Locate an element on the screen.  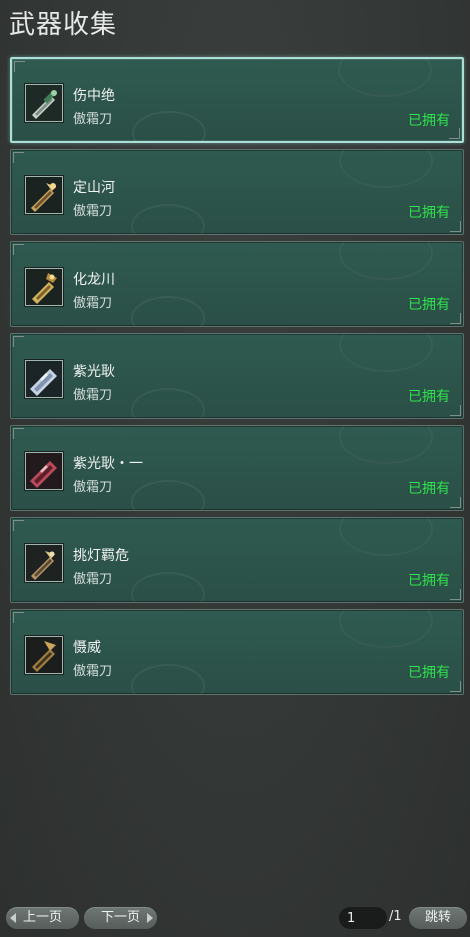
next-page-label: 下一页 is located at coordinates (120, 917).